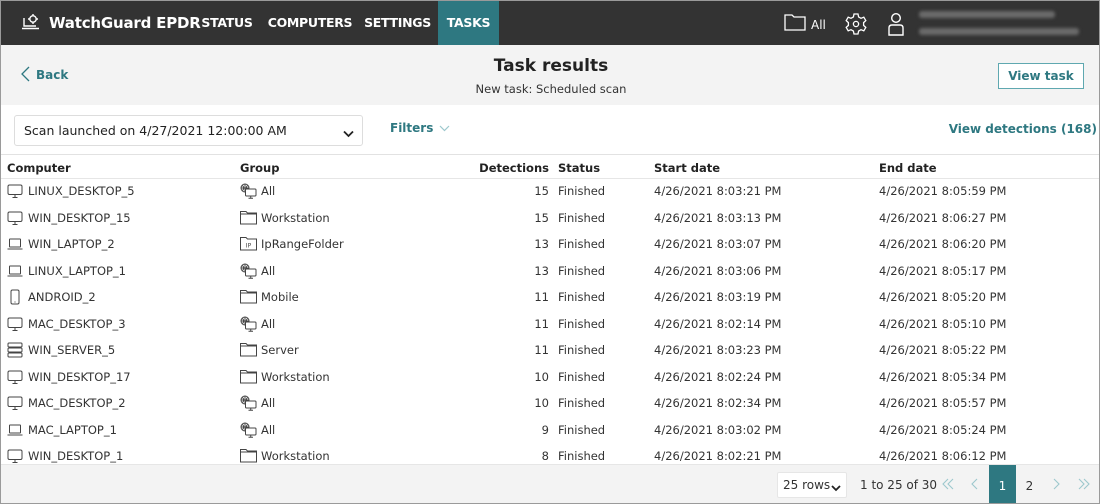 This screenshot has height=504, width=1100. What do you see at coordinates (1029, 484) in the screenshot?
I see `page-button-2: 2` at bounding box center [1029, 484].